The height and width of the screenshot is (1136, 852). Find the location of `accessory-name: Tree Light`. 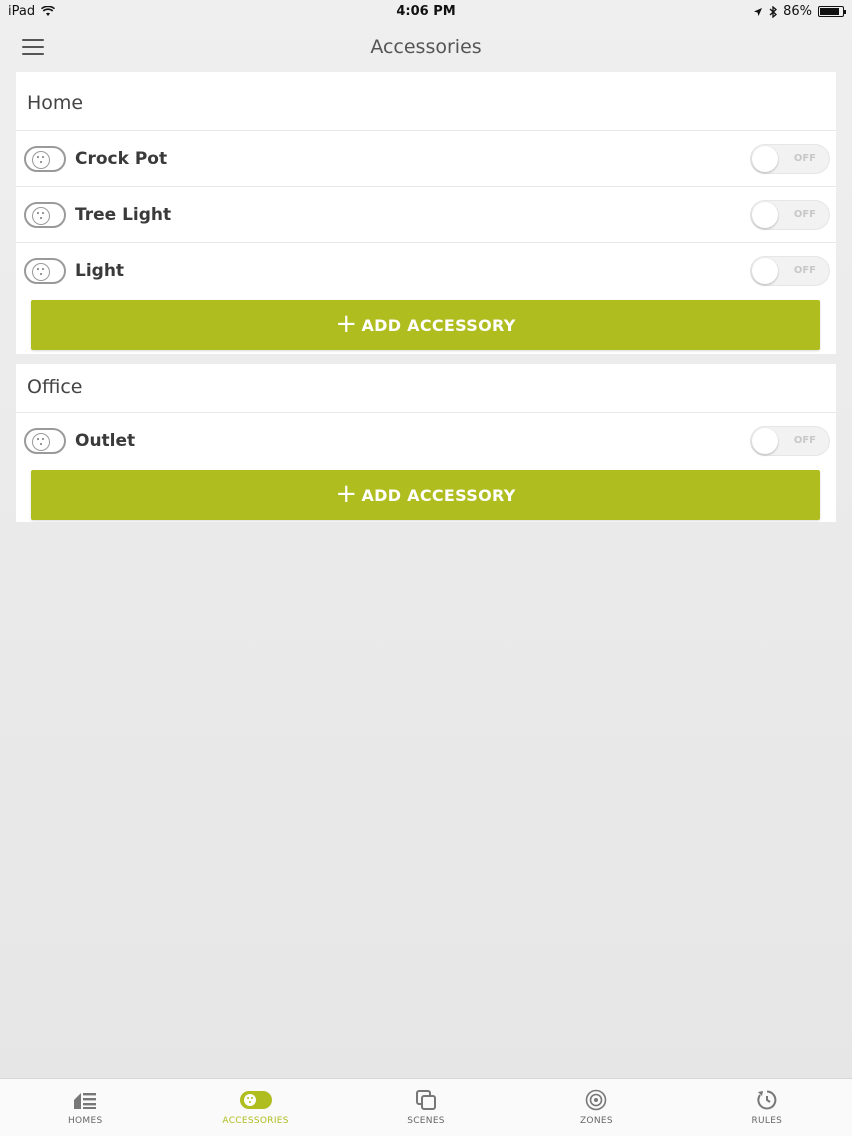

accessory-name: Tree Light is located at coordinates (123, 214).